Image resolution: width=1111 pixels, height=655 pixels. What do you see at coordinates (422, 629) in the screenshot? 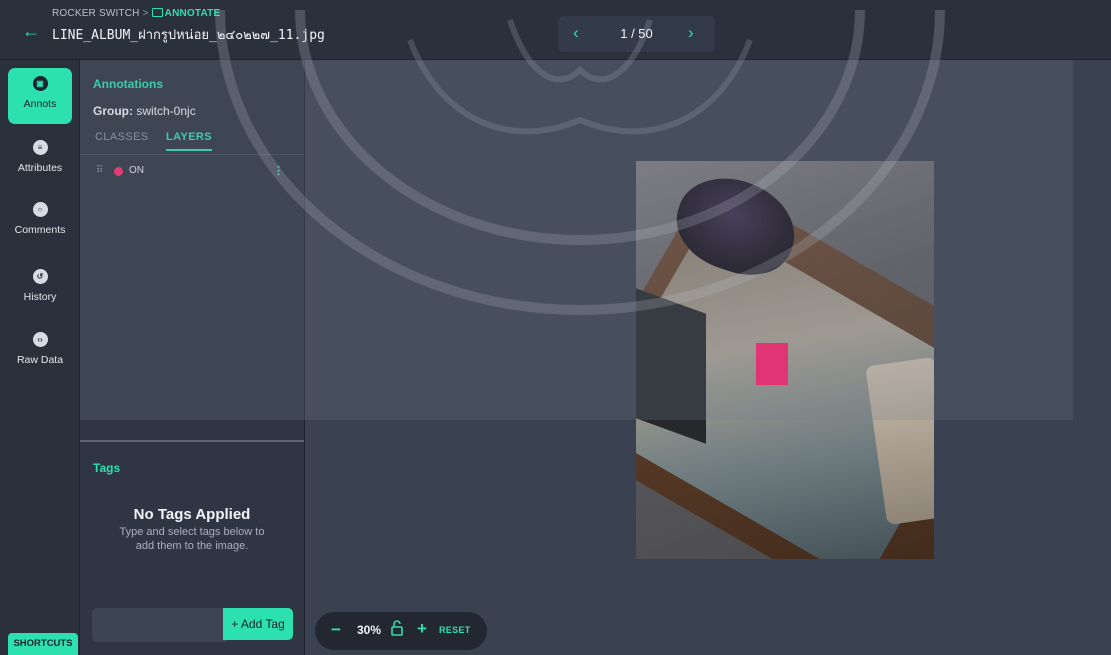
I see `zoom-in-button: +` at bounding box center [422, 629].